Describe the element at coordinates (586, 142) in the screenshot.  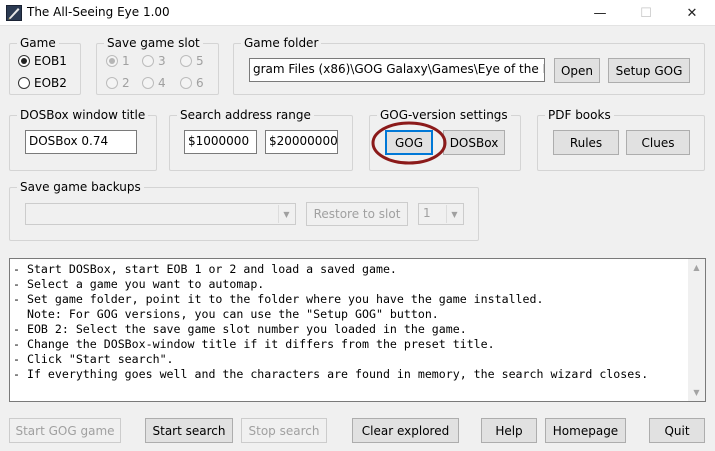
I see `rules-pdf-button: Rules` at that location.